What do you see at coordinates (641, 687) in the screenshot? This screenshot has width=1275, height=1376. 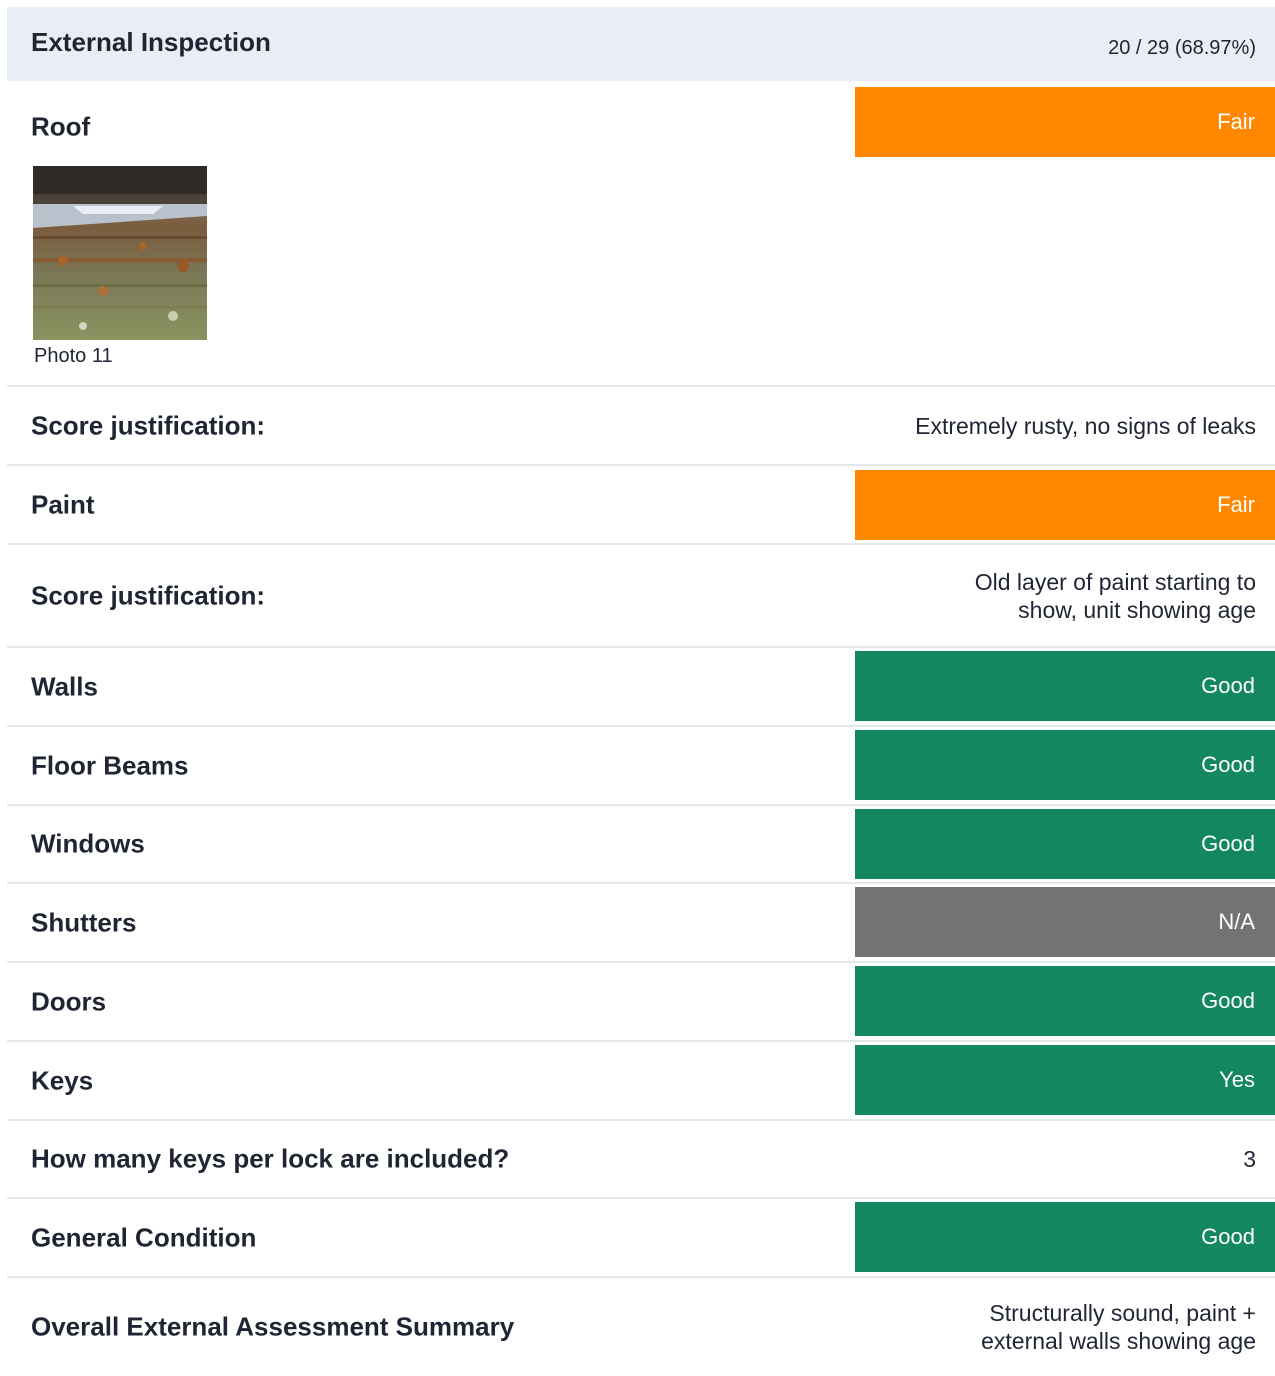 I see `walls-row: Walls Good` at bounding box center [641, 687].